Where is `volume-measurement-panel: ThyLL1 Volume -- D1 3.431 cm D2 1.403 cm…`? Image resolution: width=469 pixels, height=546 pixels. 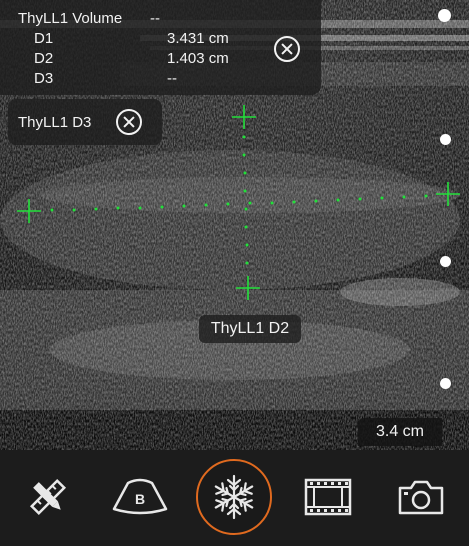 volume-measurement-panel: ThyLL1 Volume -- D1 3.431 cm D2 1.403 cm… is located at coordinates (160, 47).